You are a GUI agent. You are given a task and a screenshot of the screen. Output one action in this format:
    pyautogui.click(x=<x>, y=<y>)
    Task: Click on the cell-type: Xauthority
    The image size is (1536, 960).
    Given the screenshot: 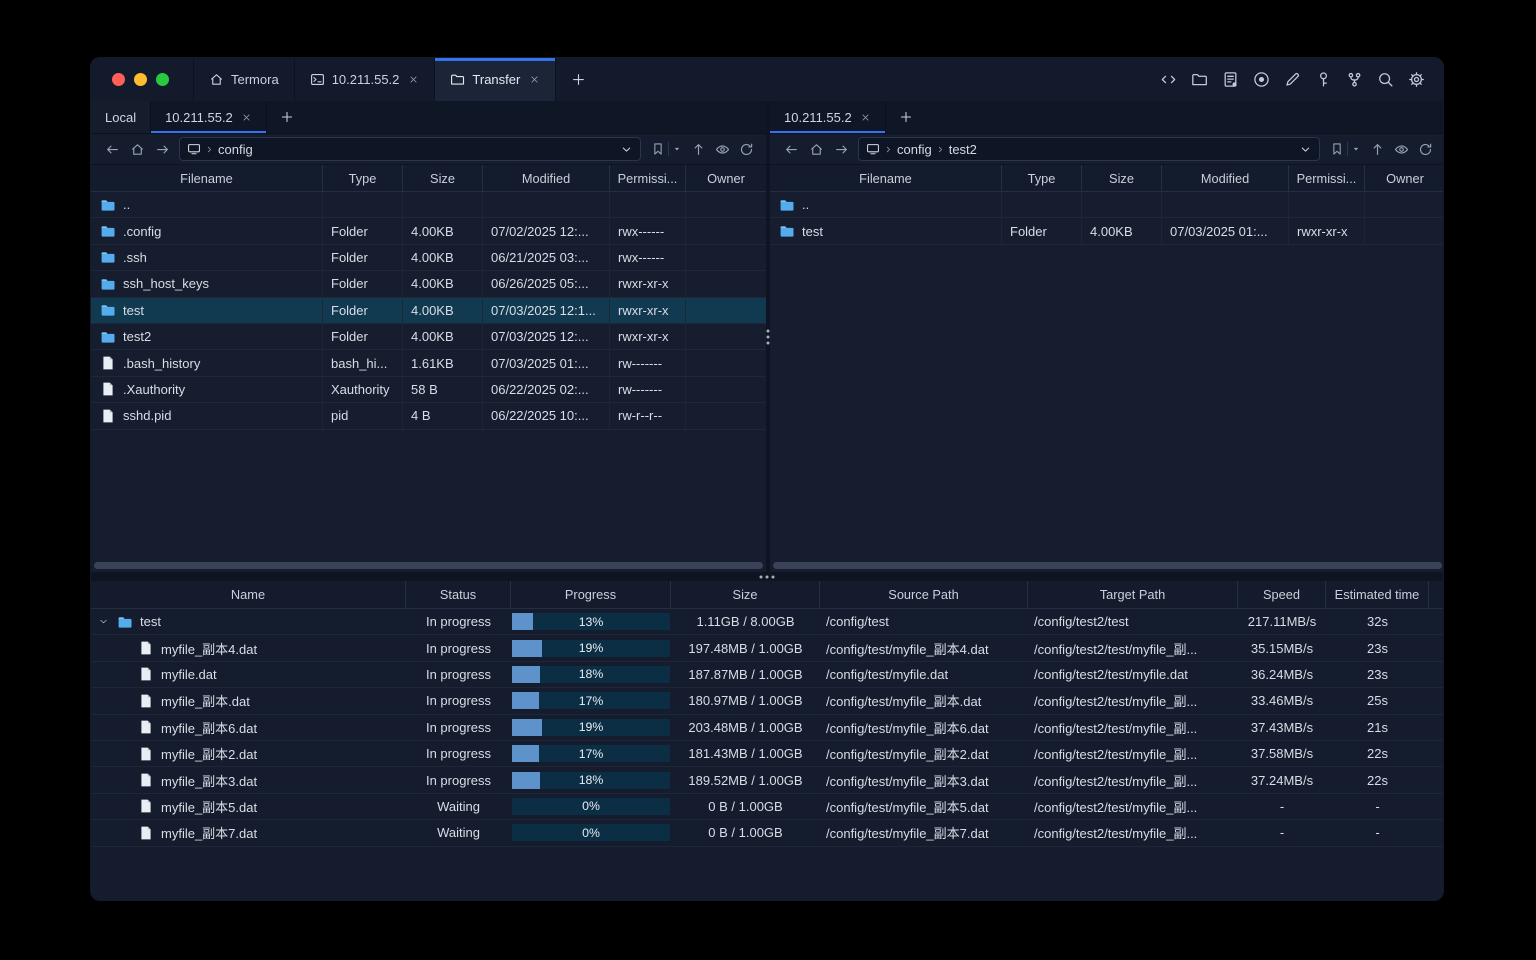 What is the action you would take?
    pyautogui.click(x=363, y=389)
    